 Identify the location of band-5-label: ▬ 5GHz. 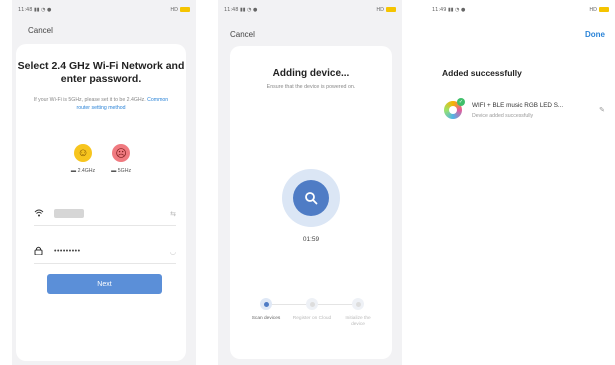
(121, 171).